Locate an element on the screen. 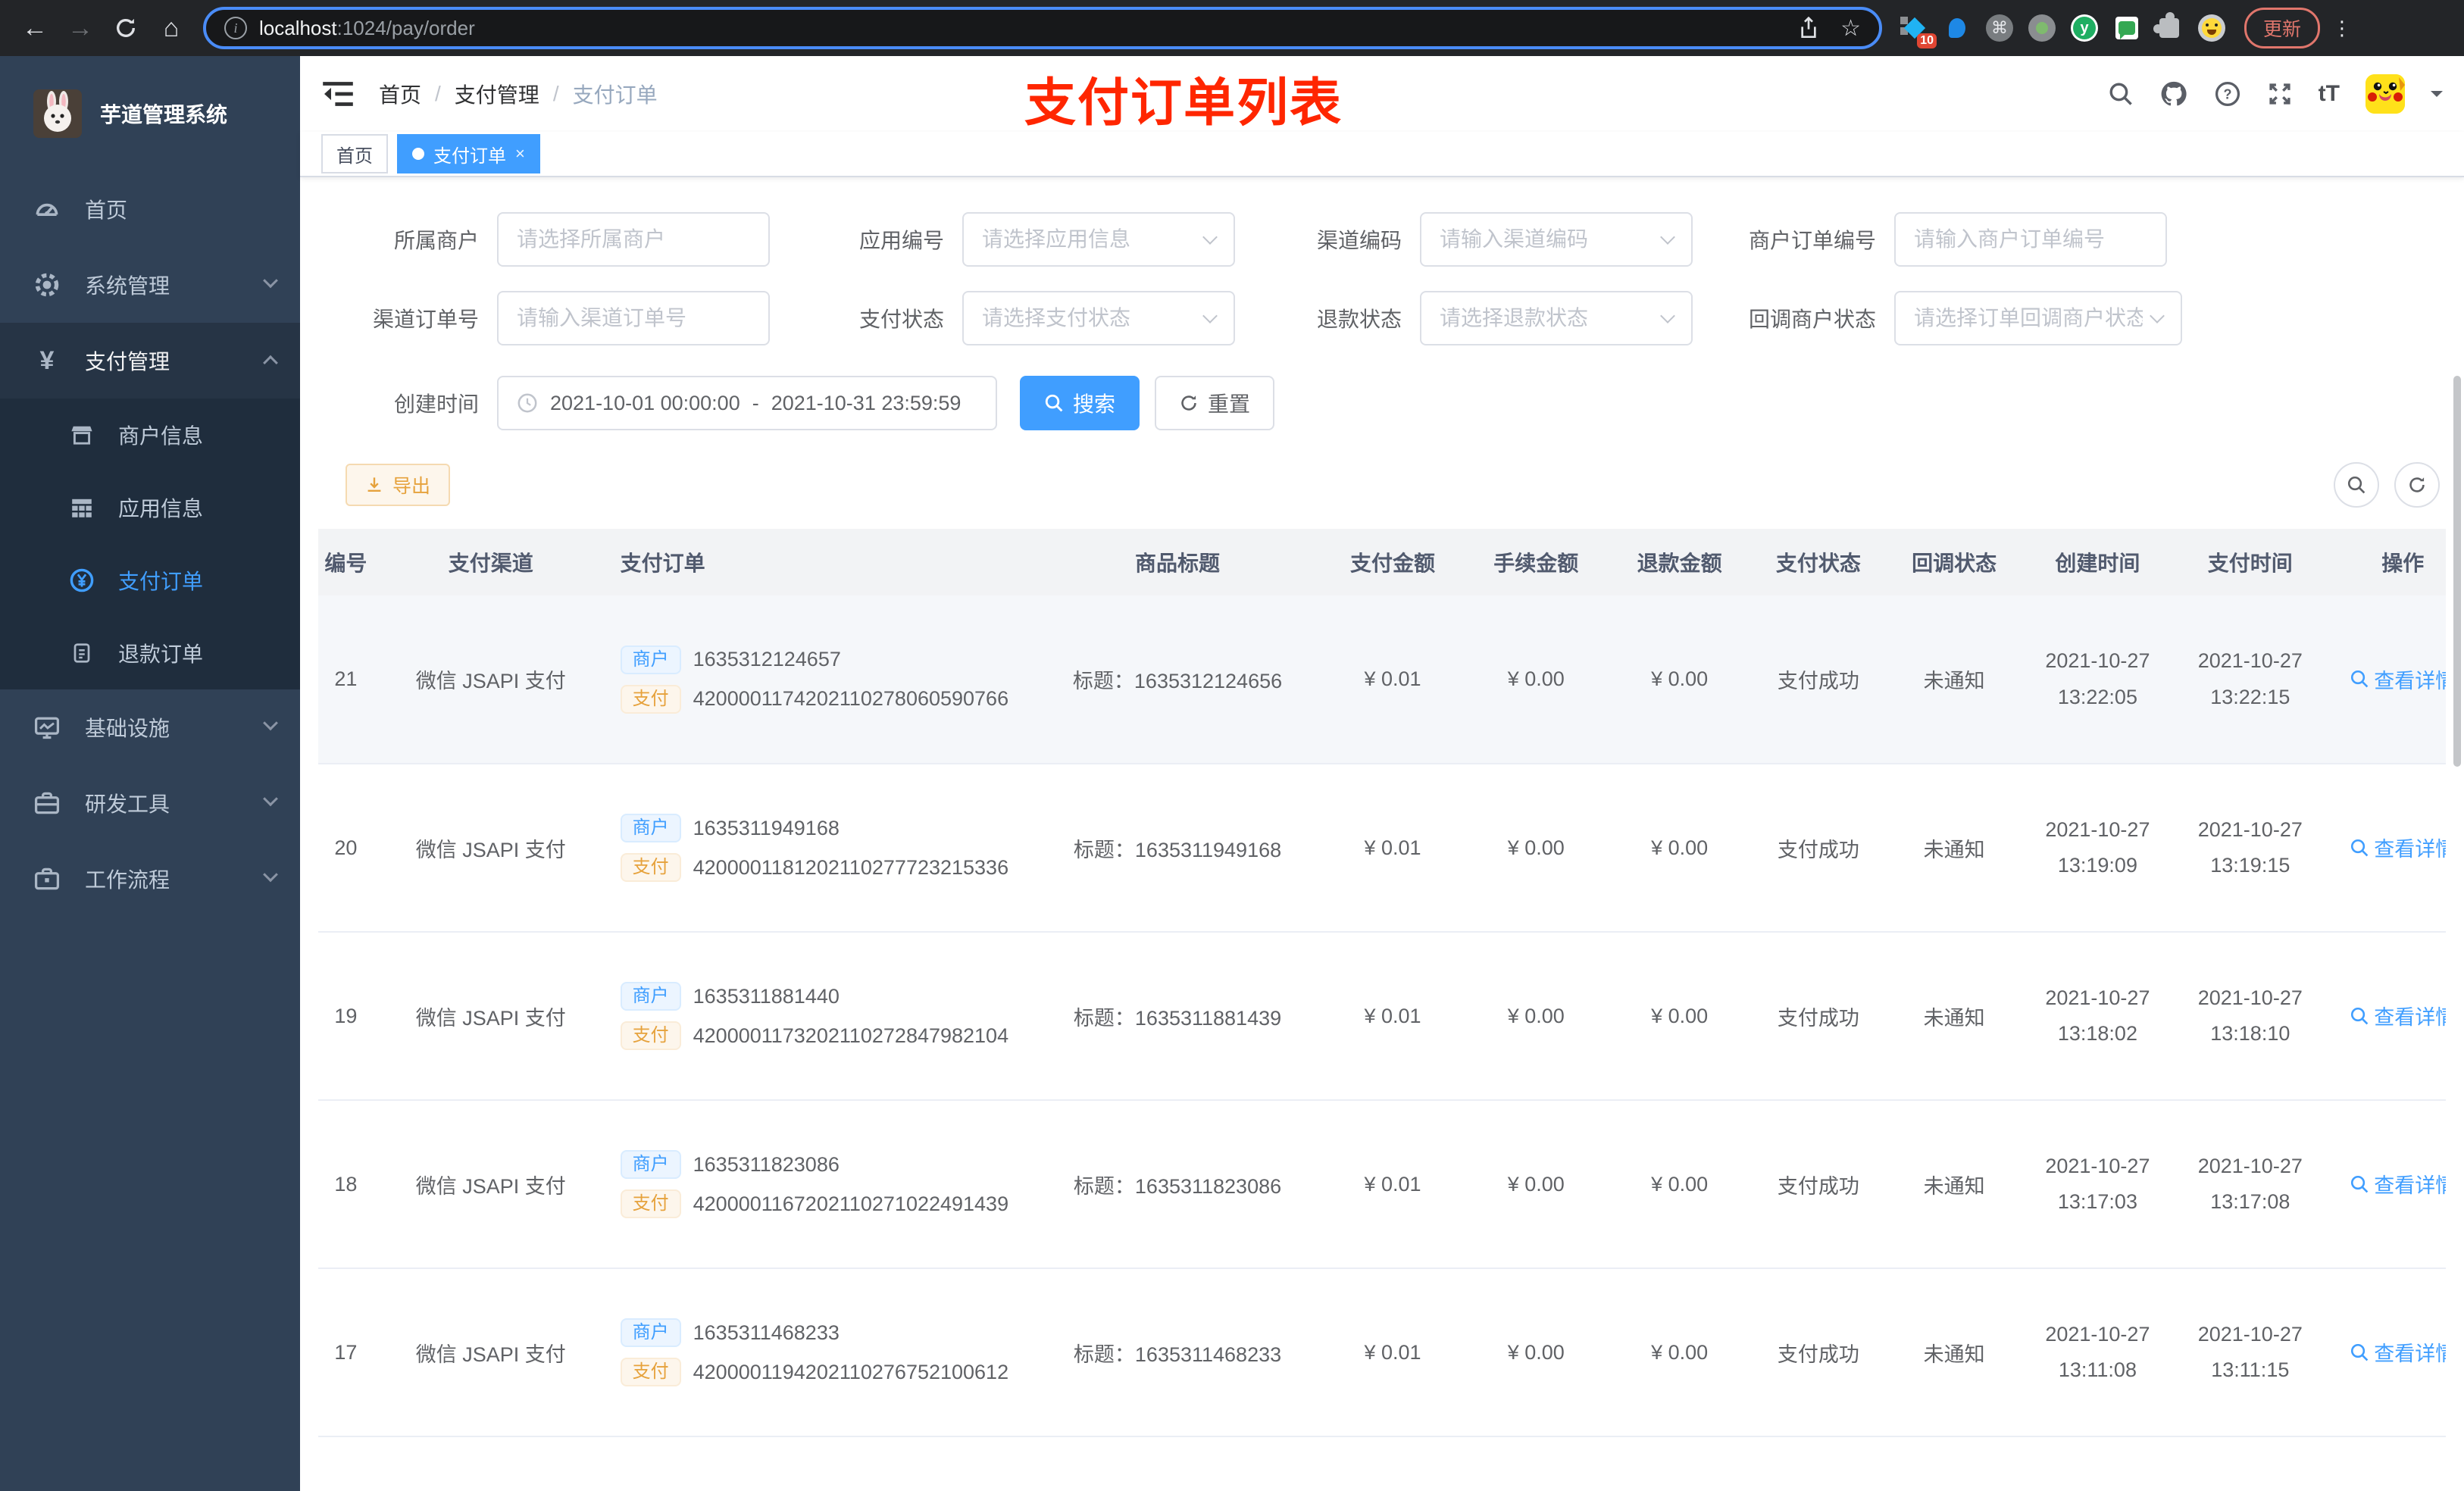 This screenshot has height=1491, width=2464. vertical-scrollbar is located at coordinates (2457, 571).